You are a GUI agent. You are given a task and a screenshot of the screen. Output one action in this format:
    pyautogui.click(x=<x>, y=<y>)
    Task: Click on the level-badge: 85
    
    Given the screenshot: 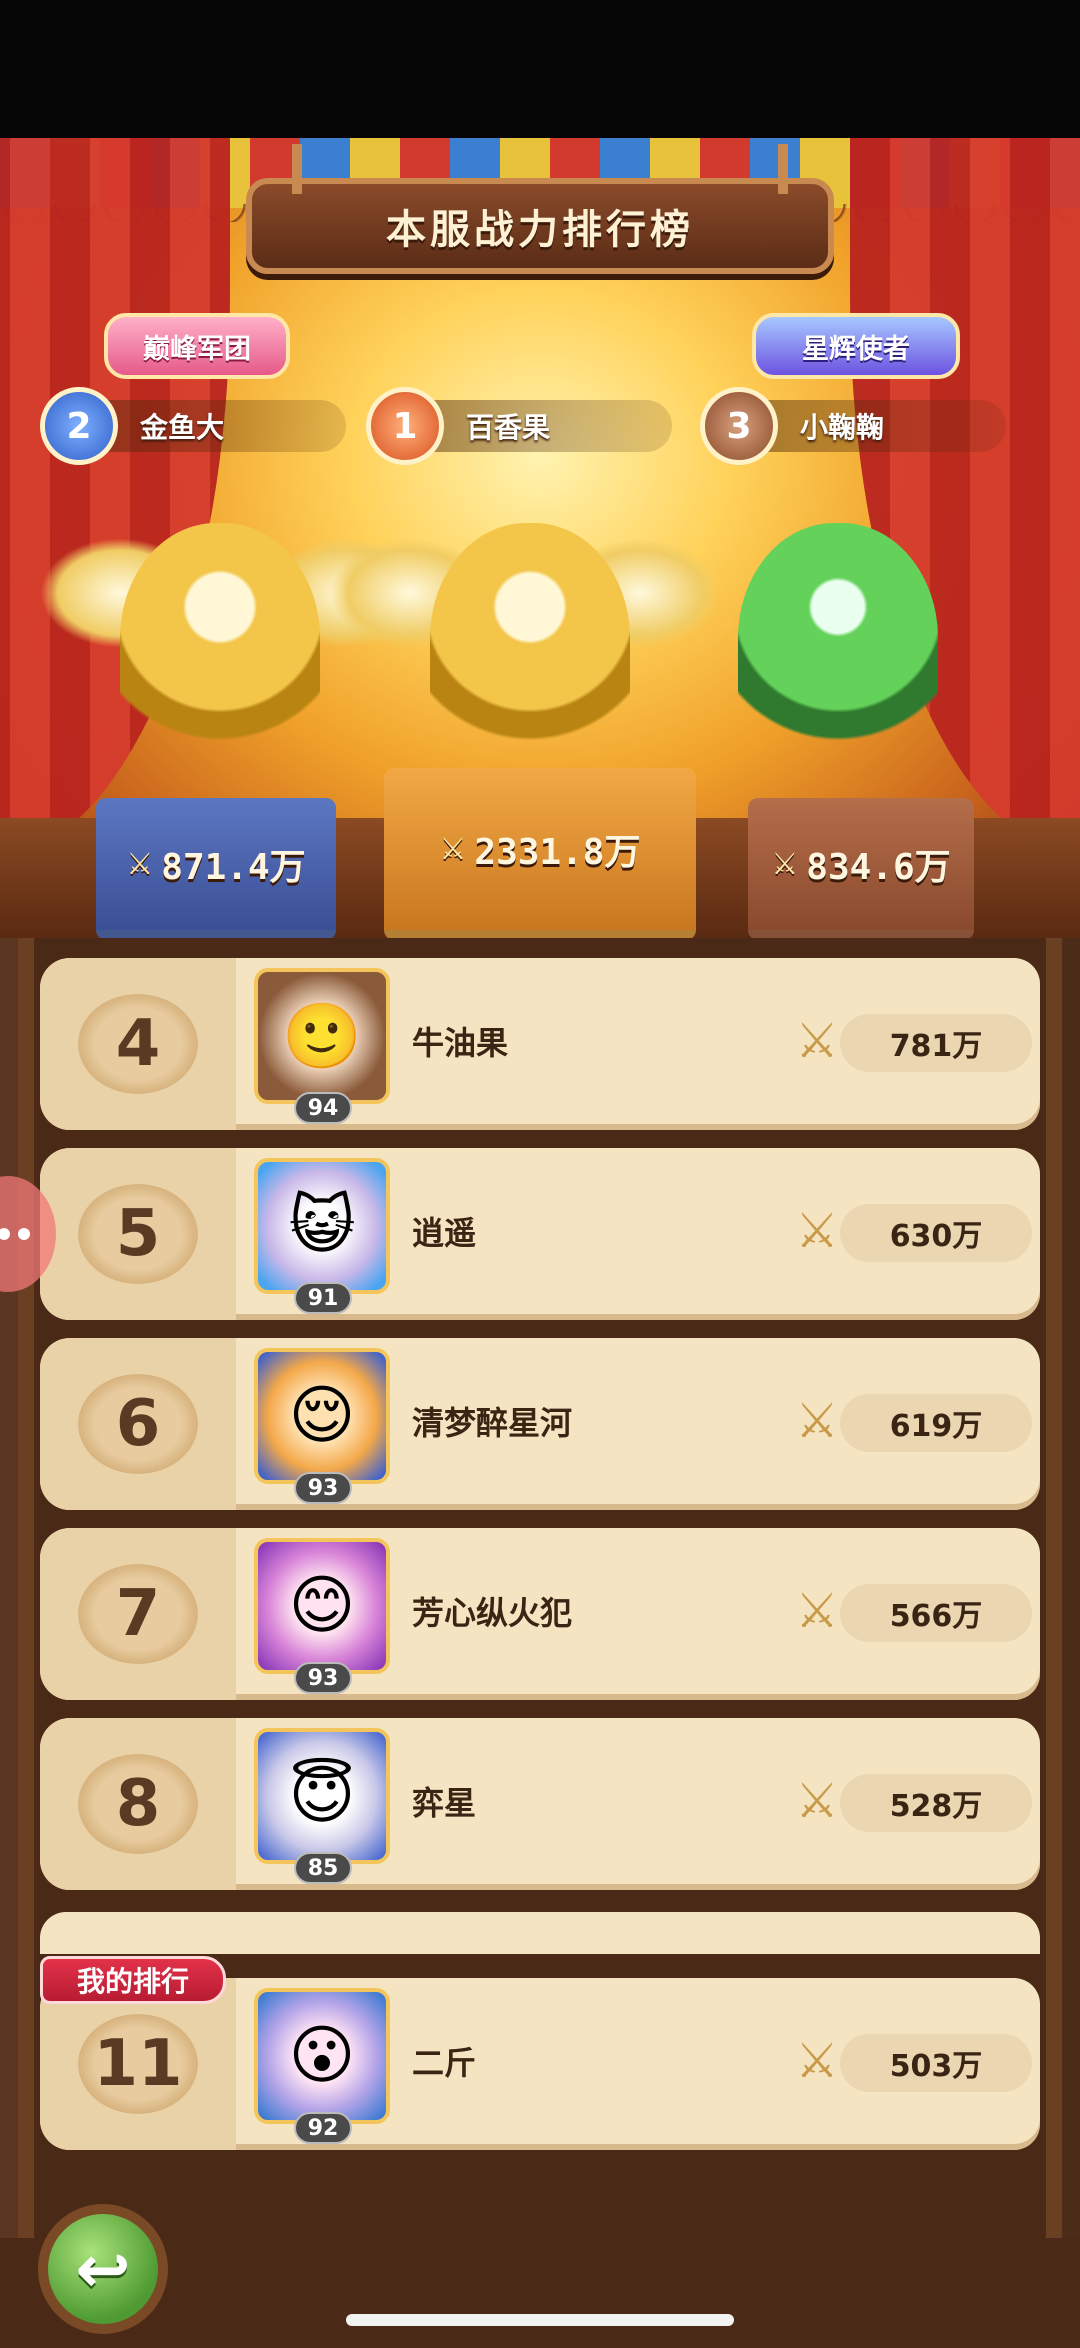 What is the action you would take?
    pyautogui.click(x=323, y=1868)
    